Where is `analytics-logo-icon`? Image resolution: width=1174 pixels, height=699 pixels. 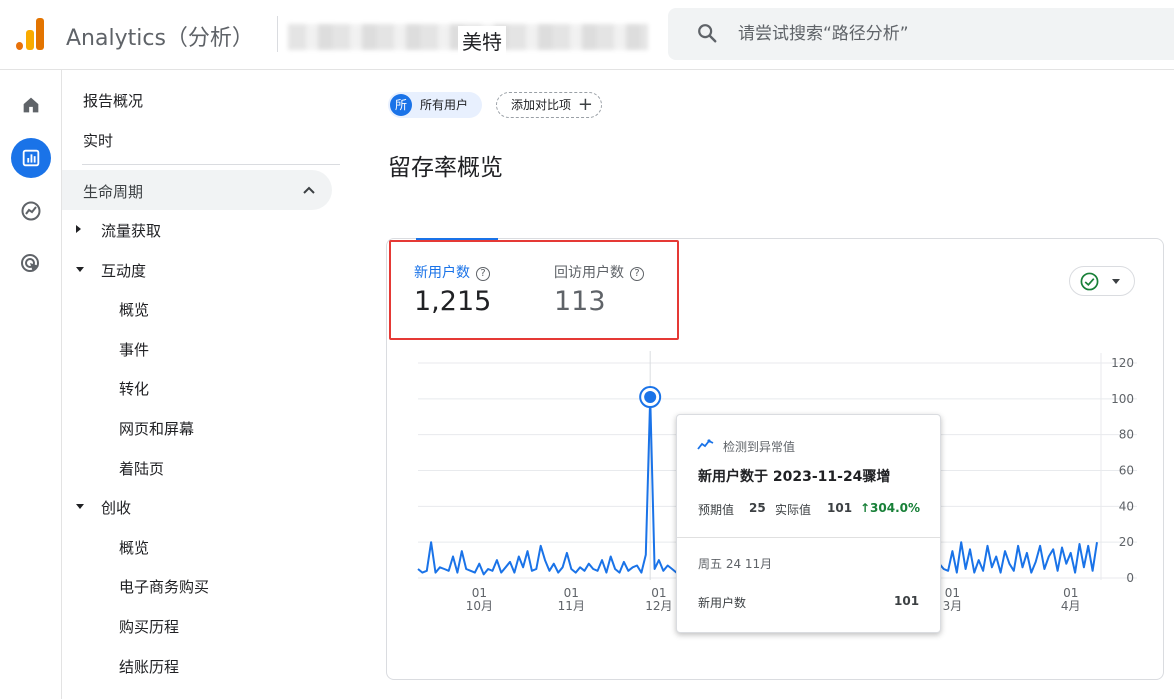 analytics-logo-icon is located at coordinates (31, 34).